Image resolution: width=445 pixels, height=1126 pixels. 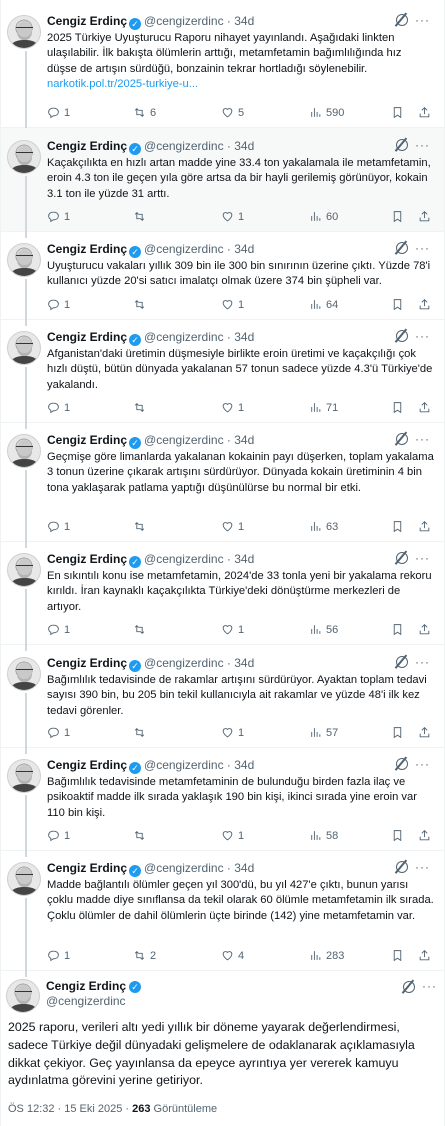 I want to click on repost-button: 6, so click(x=144, y=113).